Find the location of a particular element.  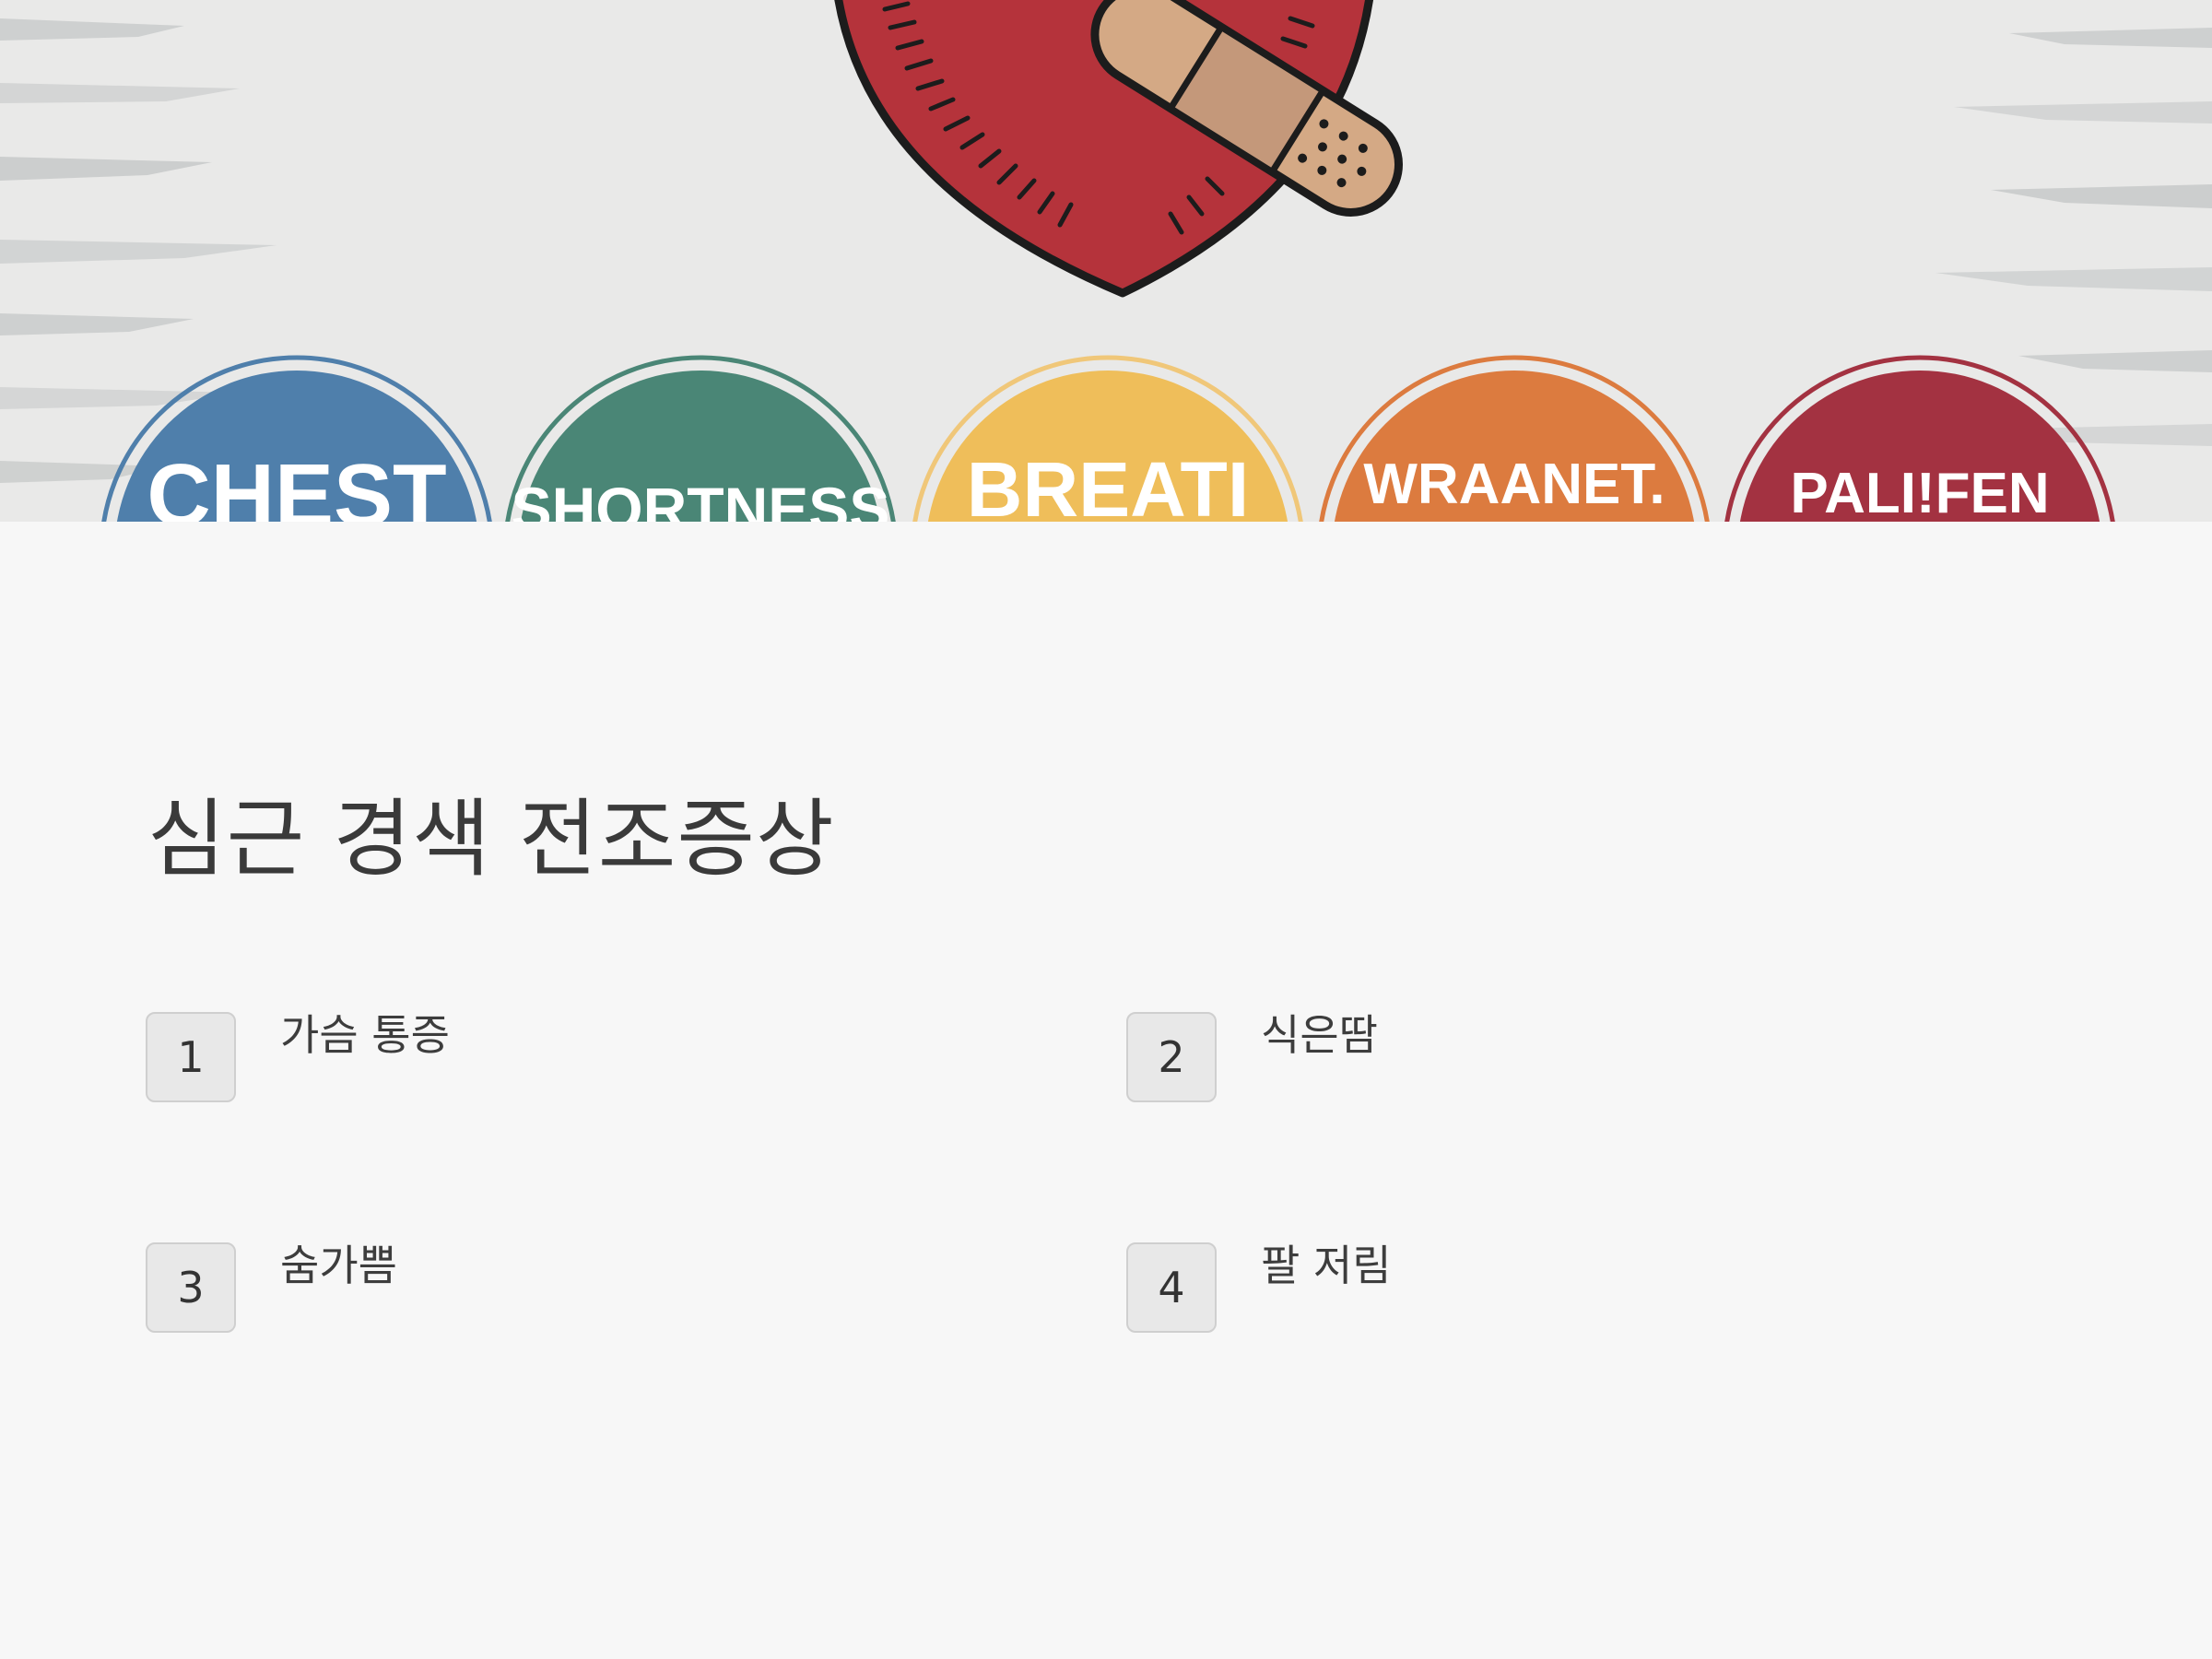

page-title: 심근 경색 전조증상 is located at coordinates (491, 839).